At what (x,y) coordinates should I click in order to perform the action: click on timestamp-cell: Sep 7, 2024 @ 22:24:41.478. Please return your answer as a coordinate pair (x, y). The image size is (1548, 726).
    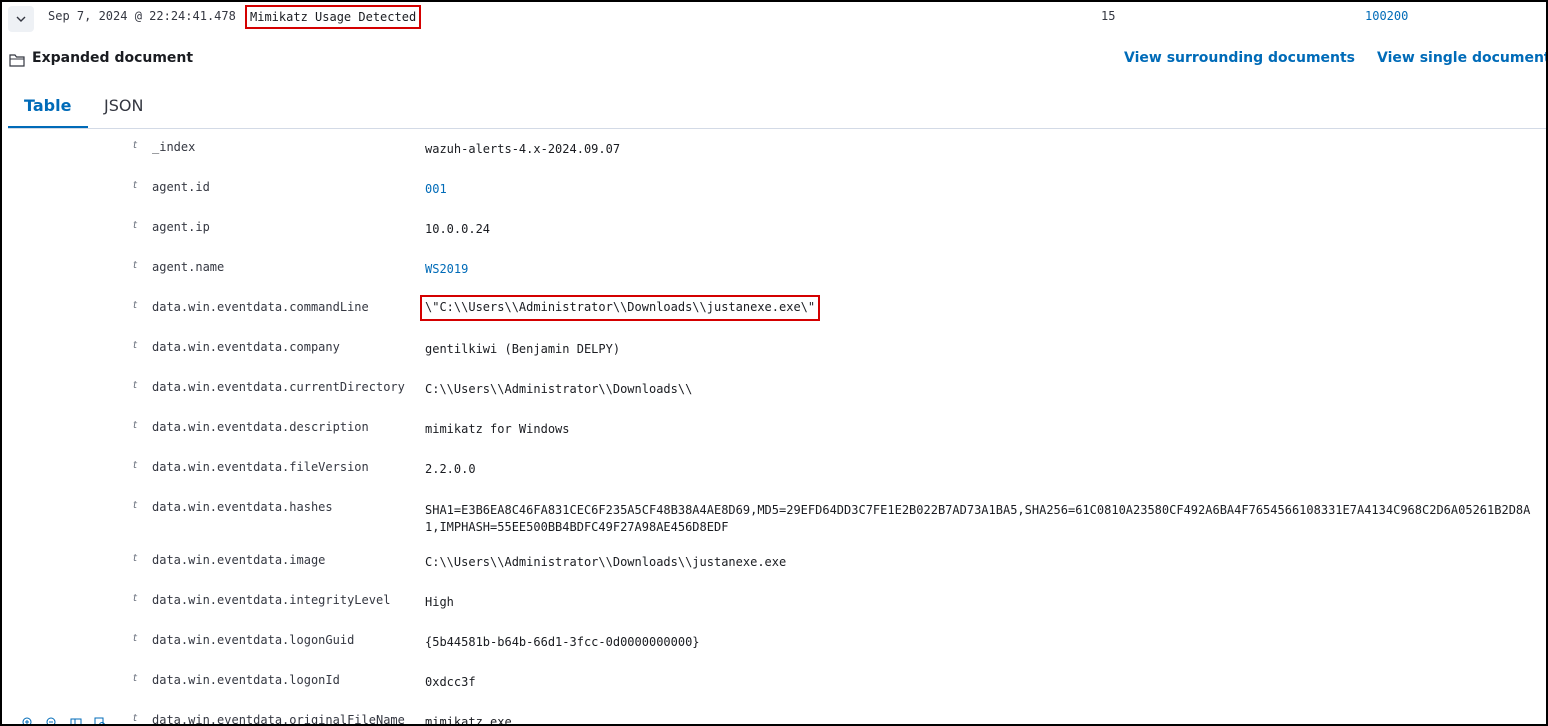
    Looking at the image, I should click on (142, 16).